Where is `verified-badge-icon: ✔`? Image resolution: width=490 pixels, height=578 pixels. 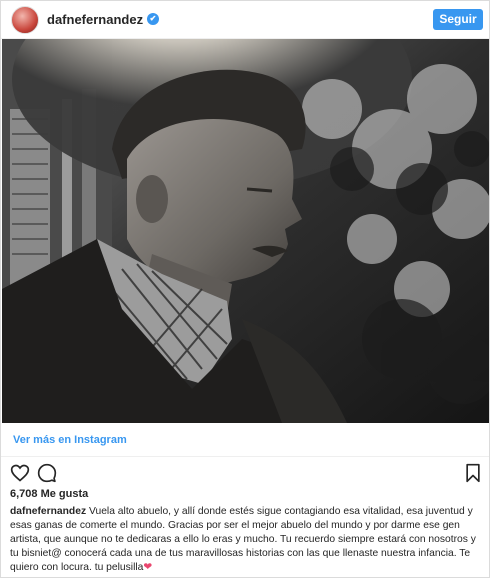 verified-badge-icon: ✔ is located at coordinates (153, 19).